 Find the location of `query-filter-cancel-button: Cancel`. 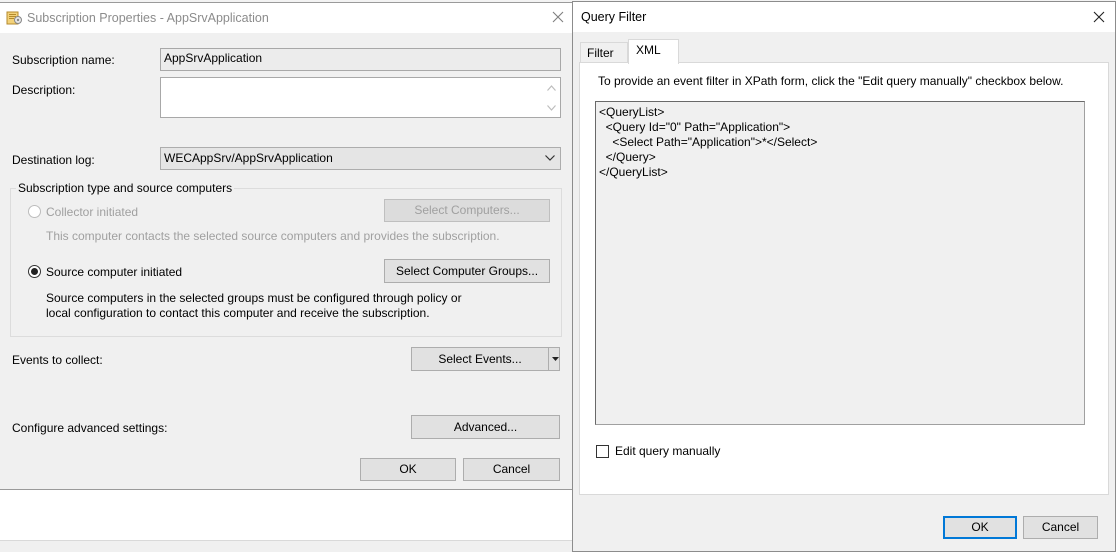

query-filter-cancel-button: Cancel is located at coordinates (1060, 527).